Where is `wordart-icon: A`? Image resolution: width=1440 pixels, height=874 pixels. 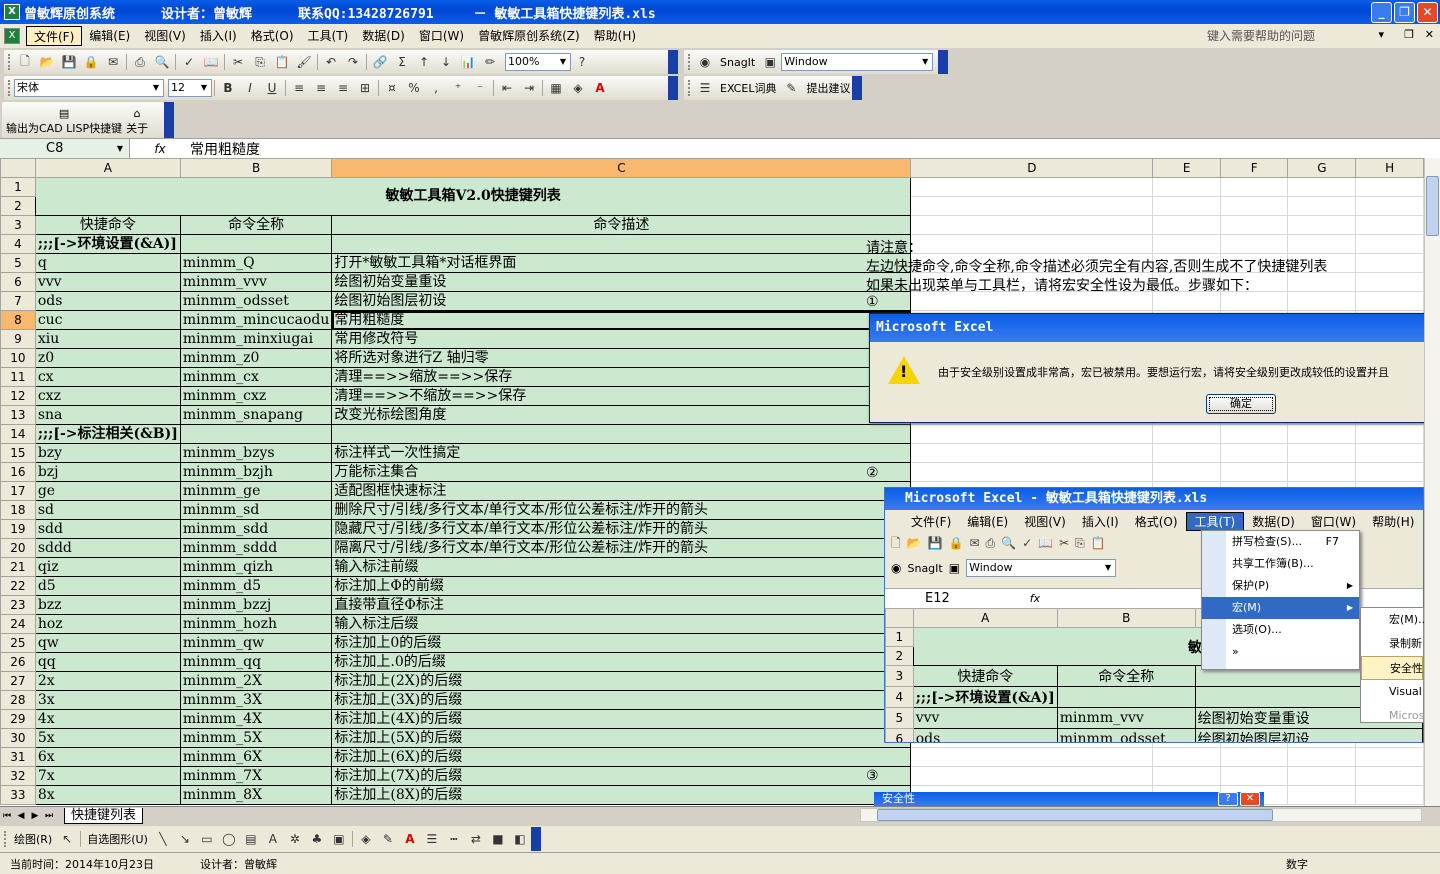 wordart-icon: A is located at coordinates (273, 839).